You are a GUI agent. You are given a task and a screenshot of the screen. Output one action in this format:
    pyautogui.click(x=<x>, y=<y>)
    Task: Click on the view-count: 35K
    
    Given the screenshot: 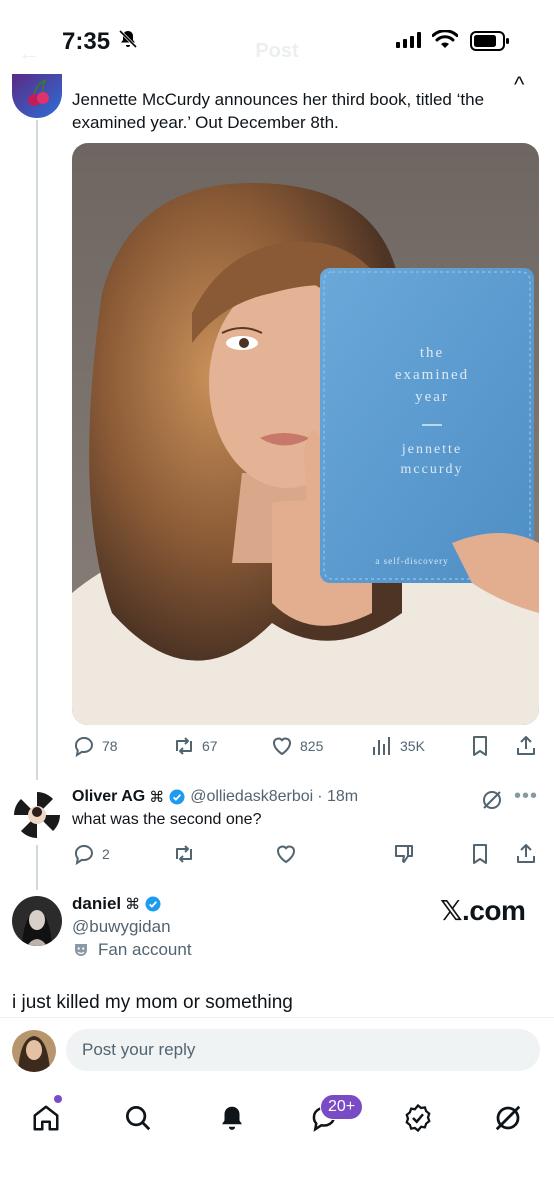 What is the action you would take?
    pyautogui.click(x=412, y=746)
    